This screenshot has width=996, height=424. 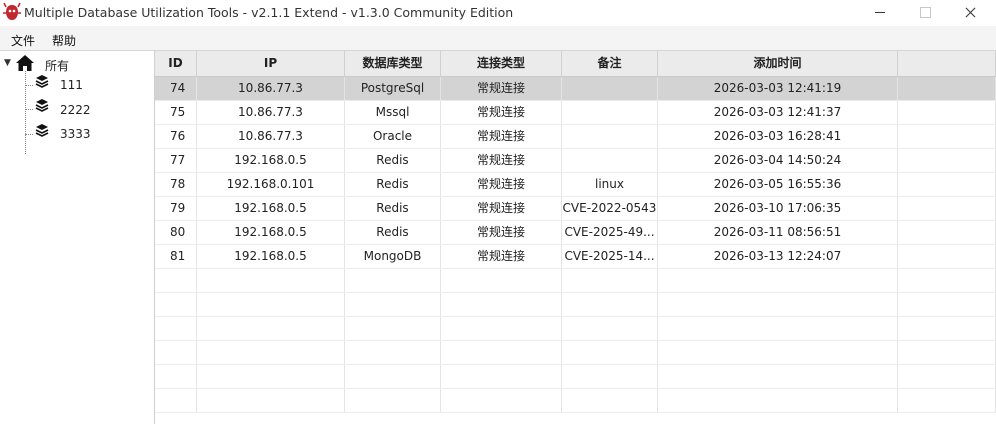 I want to click on home-icon, so click(x=25, y=63).